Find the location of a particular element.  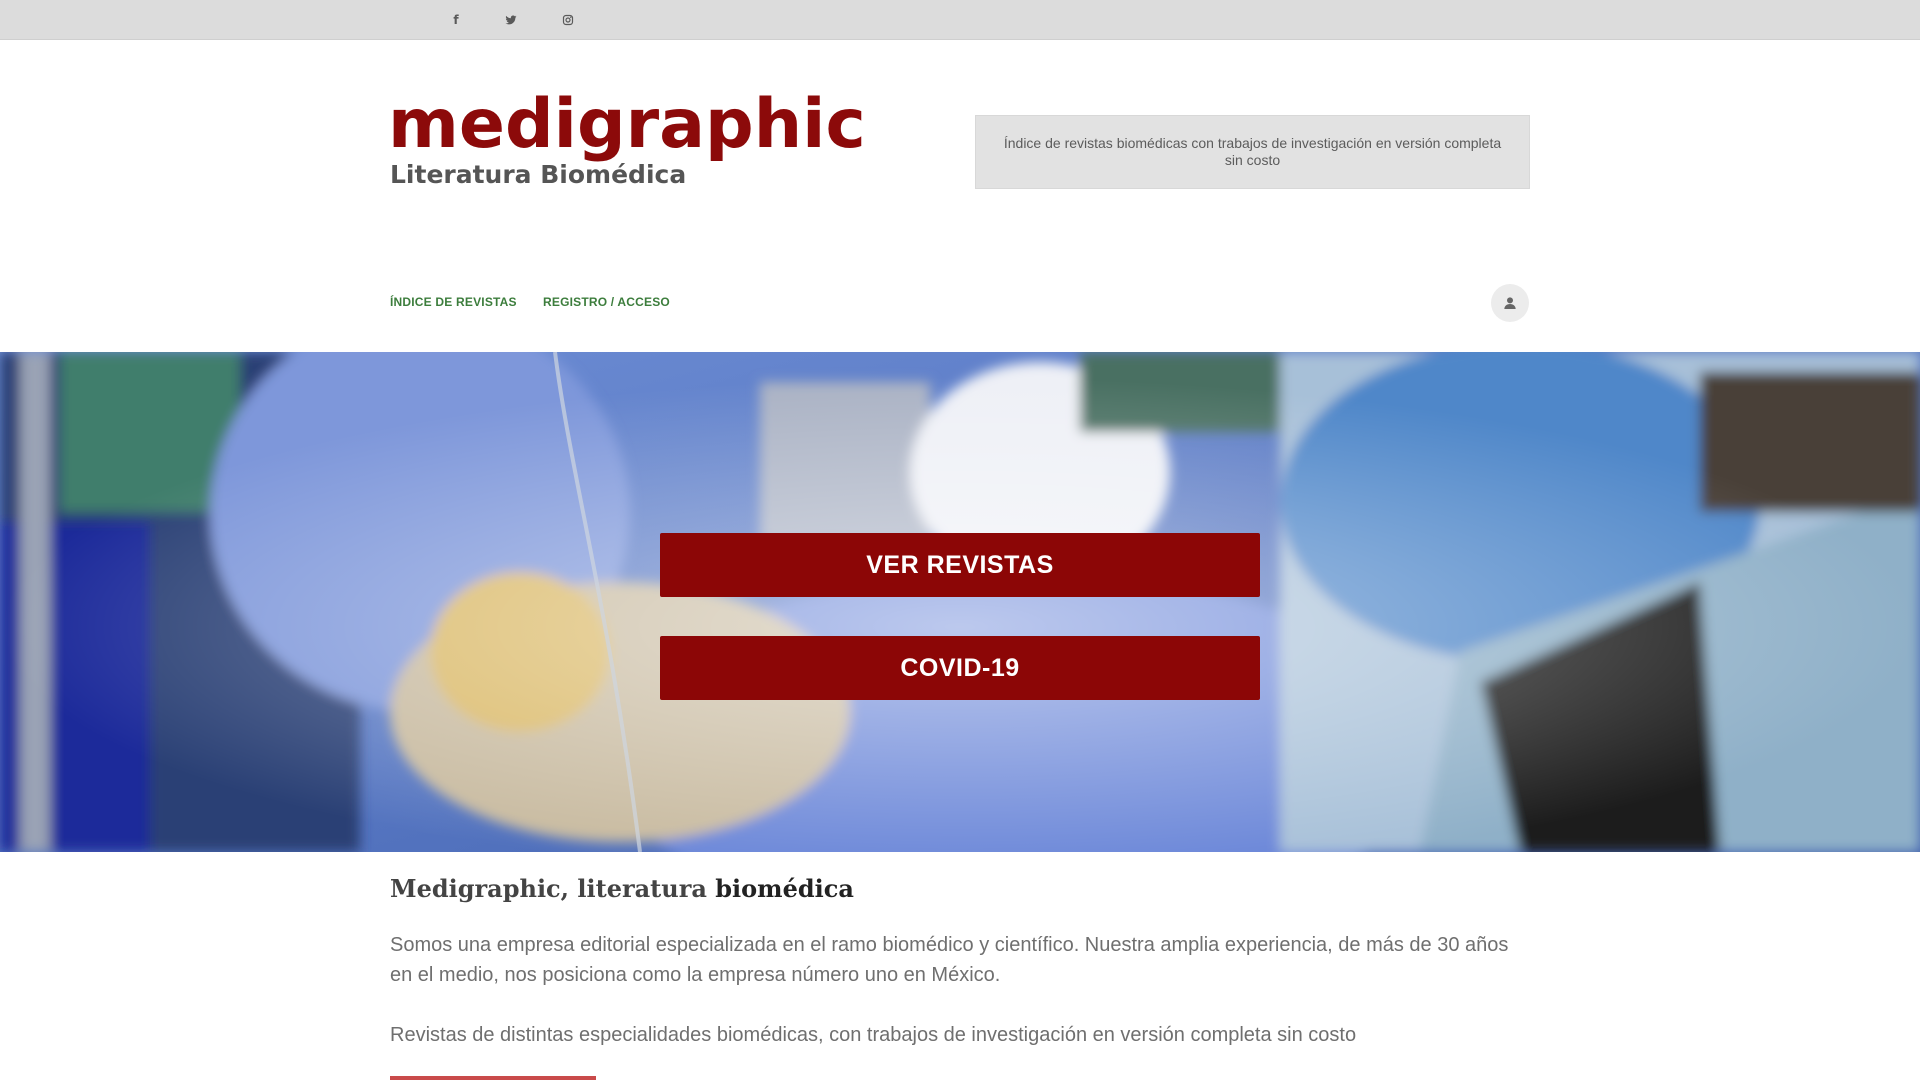

logo-wordmark: medigraphic is located at coordinates (627, 124).